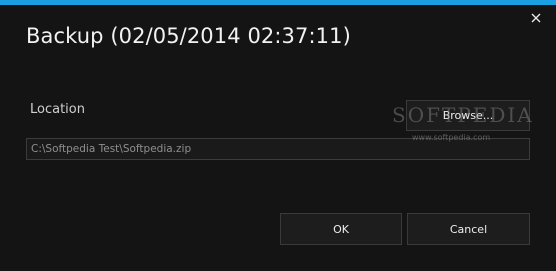 This screenshot has width=556, height=271. I want to click on cancel-button-label: Cancel, so click(468, 229).